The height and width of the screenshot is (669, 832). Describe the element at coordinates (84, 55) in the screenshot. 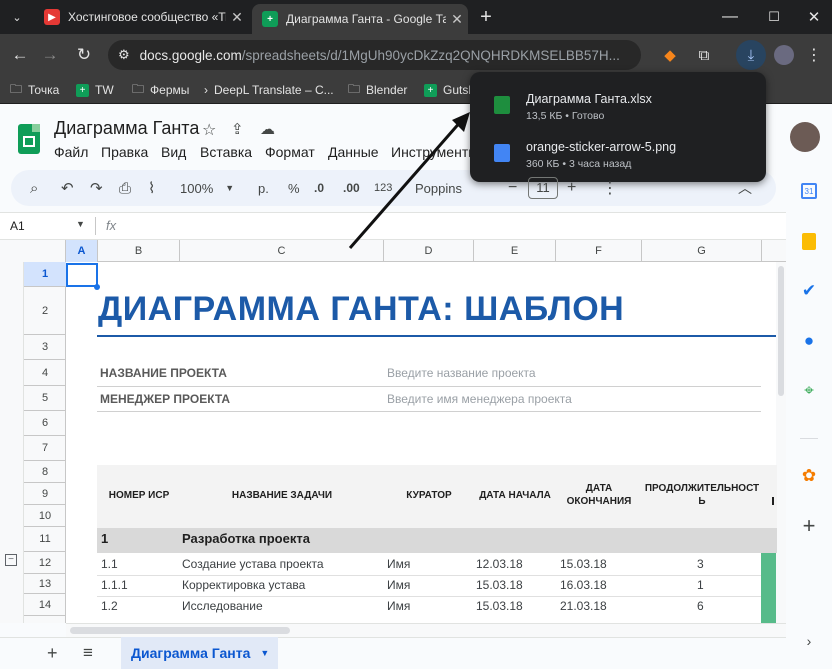

I see `reload-icon: ↻` at that location.